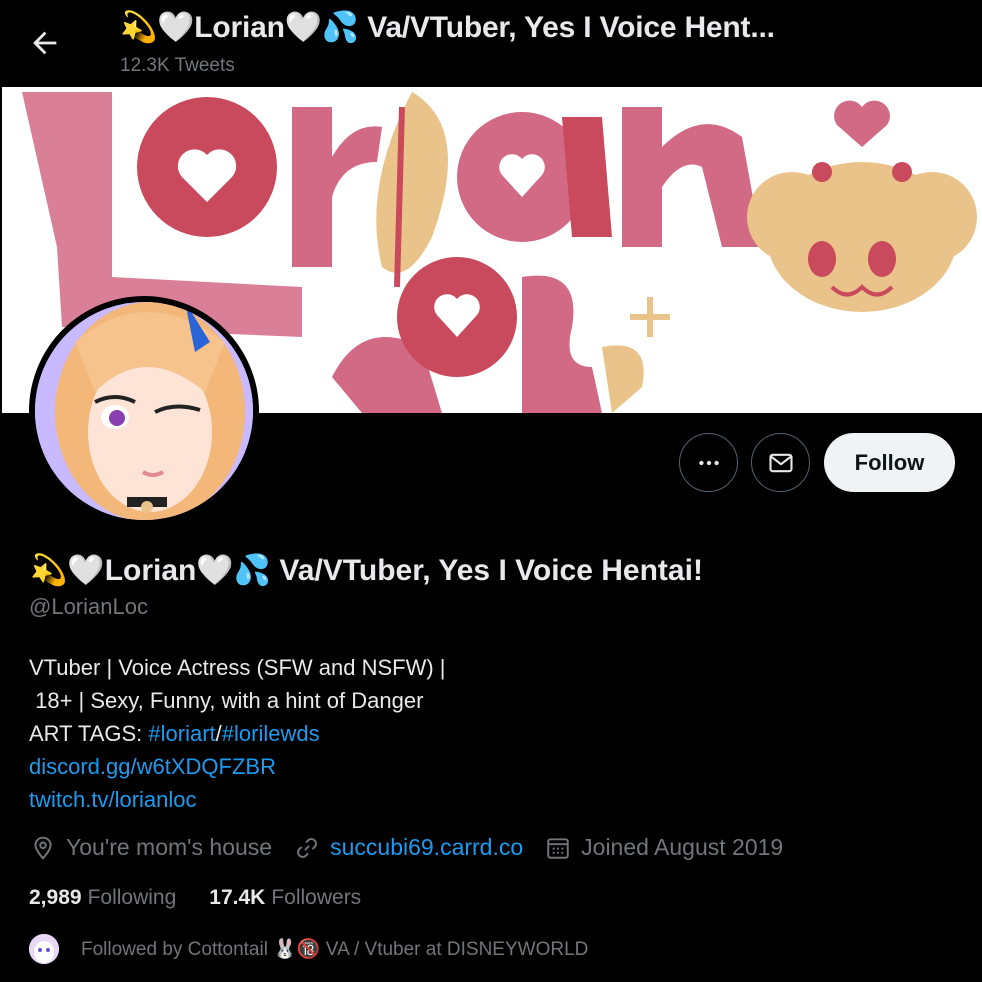 Image resolution: width=982 pixels, height=982 pixels. I want to click on website-link: succubi69.carrd.co, so click(426, 847).